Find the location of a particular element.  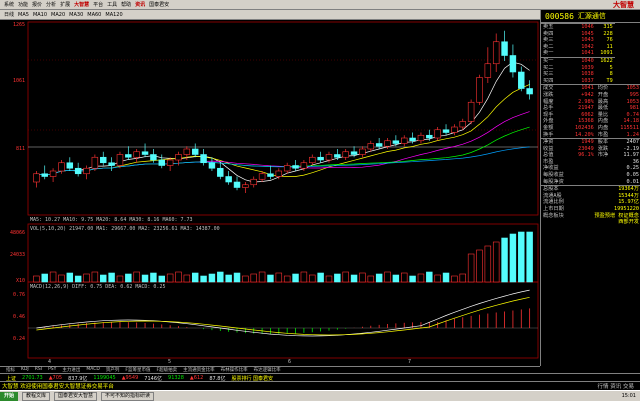

stat-label: 内盘 is located at coordinates (603, 127).